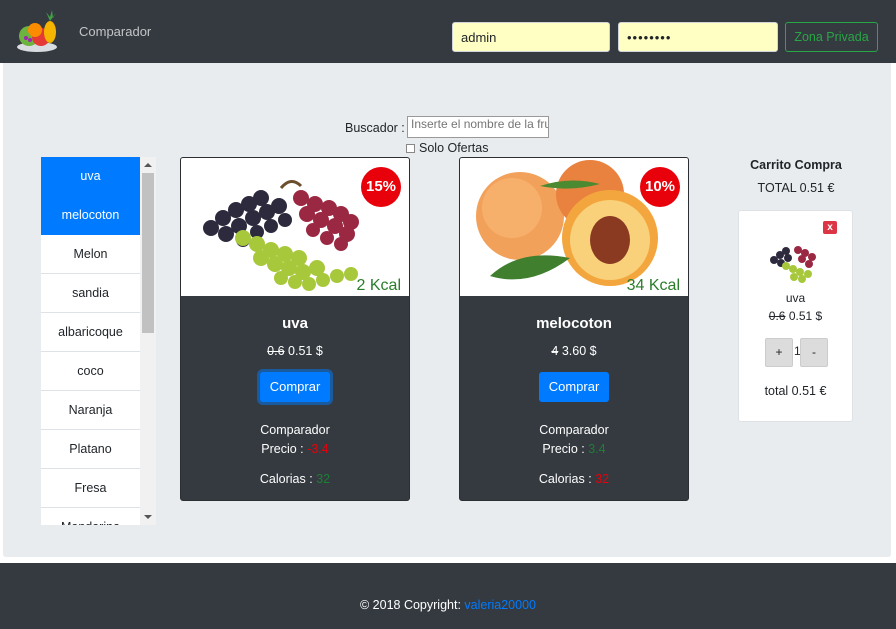 The width and height of the screenshot is (896, 629). What do you see at coordinates (148, 165) in the screenshot?
I see `scroll-up-icon` at bounding box center [148, 165].